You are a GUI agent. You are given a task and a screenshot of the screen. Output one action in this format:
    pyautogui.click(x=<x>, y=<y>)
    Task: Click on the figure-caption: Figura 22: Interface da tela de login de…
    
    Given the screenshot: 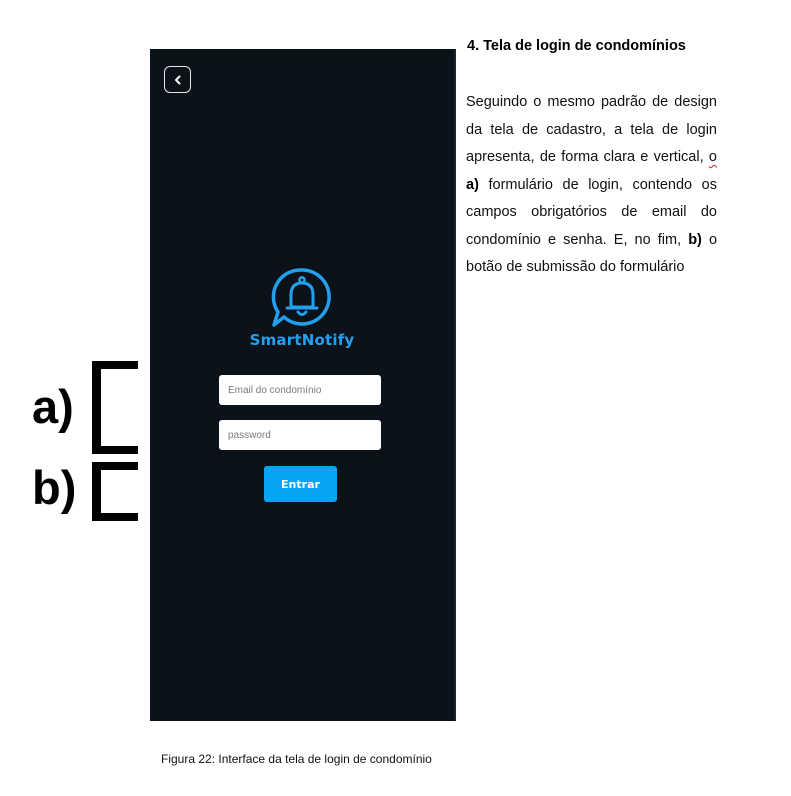 What is the action you would take?
    pyautogui.click(x=296, y=759)
    